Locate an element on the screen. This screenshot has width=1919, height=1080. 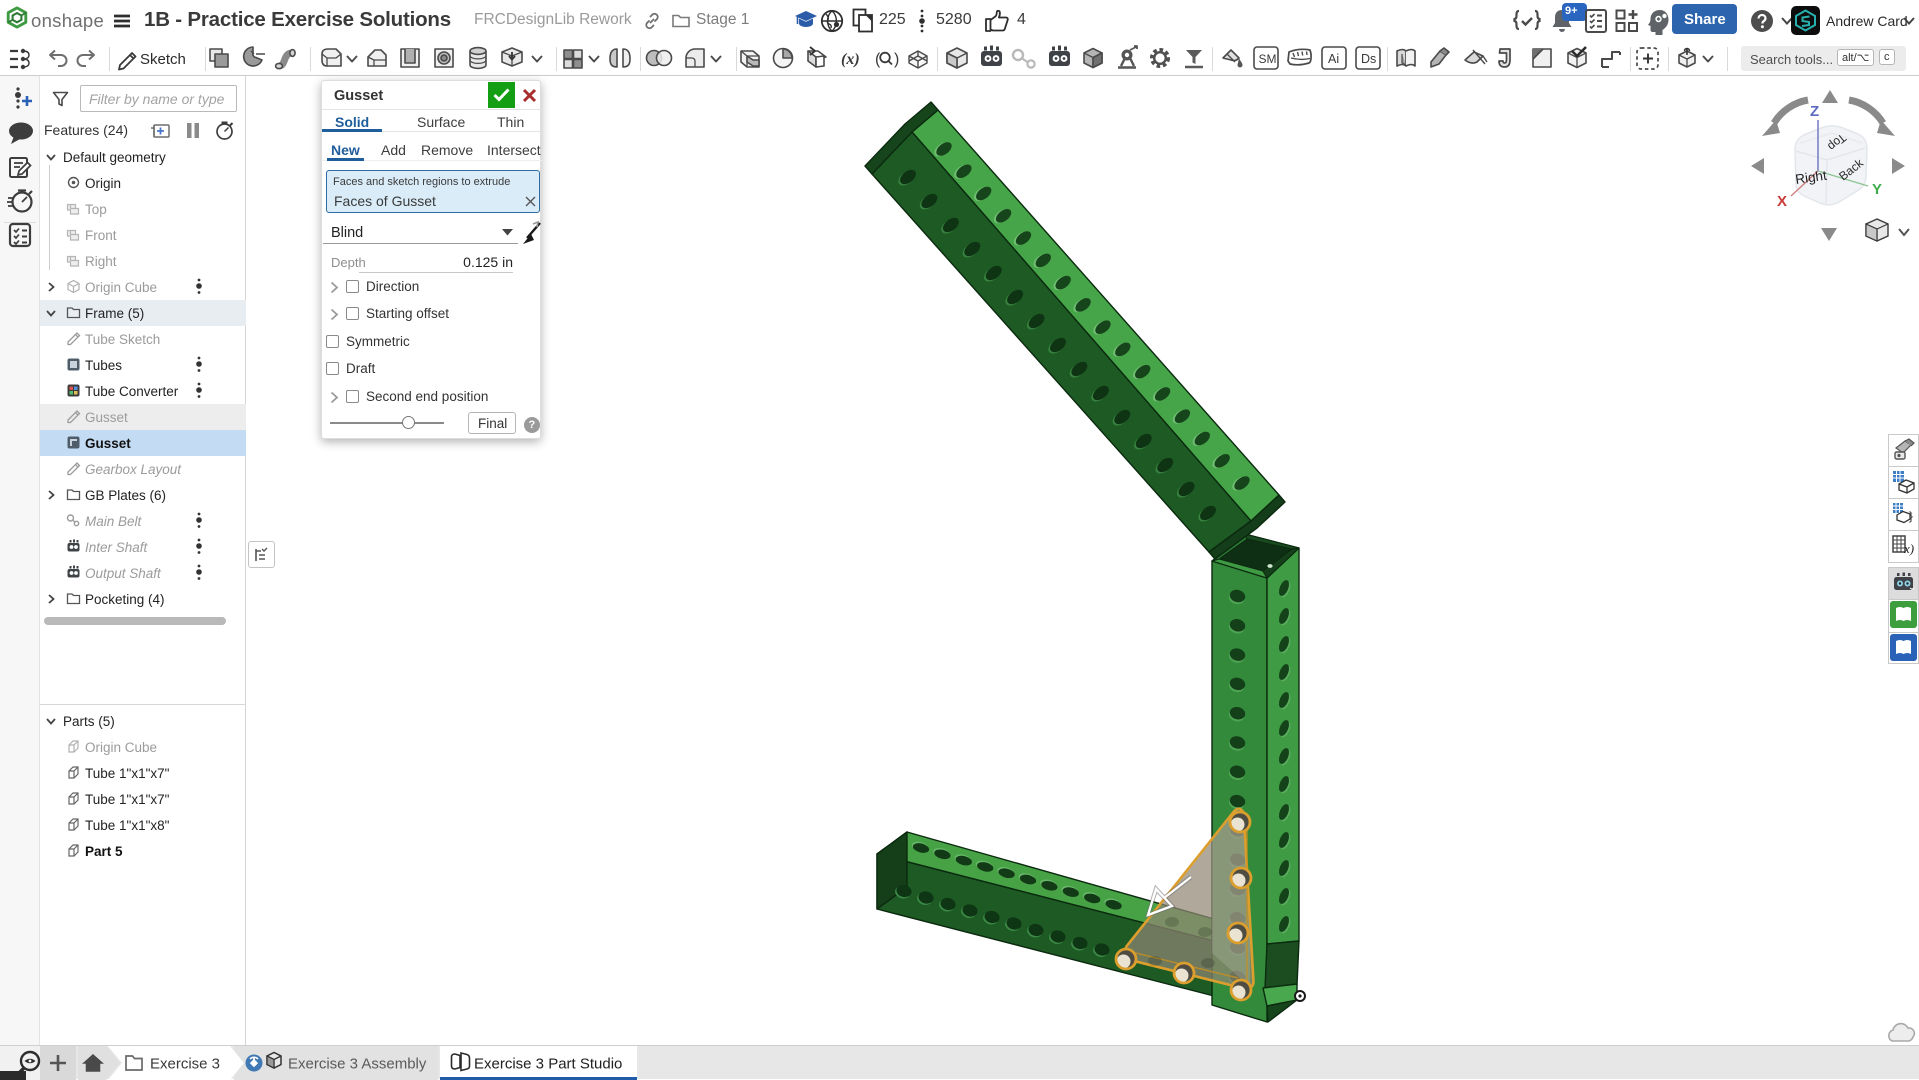
svg-text: SM is located at coordinates (1268, 59).